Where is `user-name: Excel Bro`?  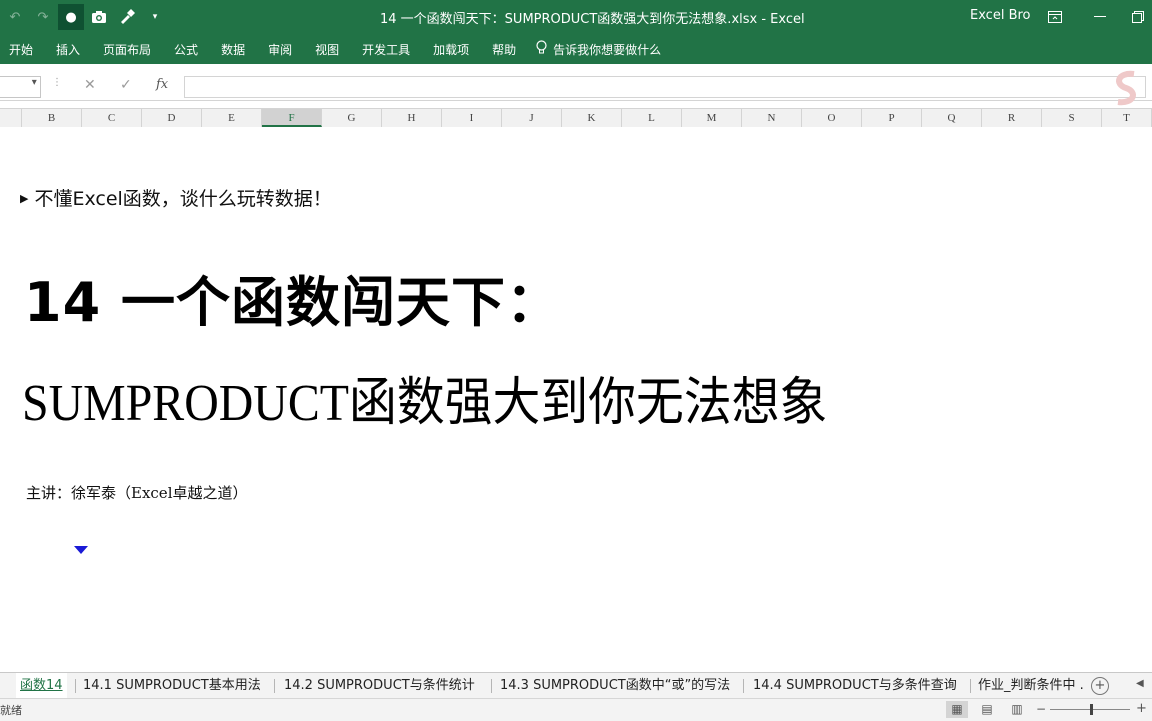 user-name: Excel Bro is located at coordinates (1000, 15).